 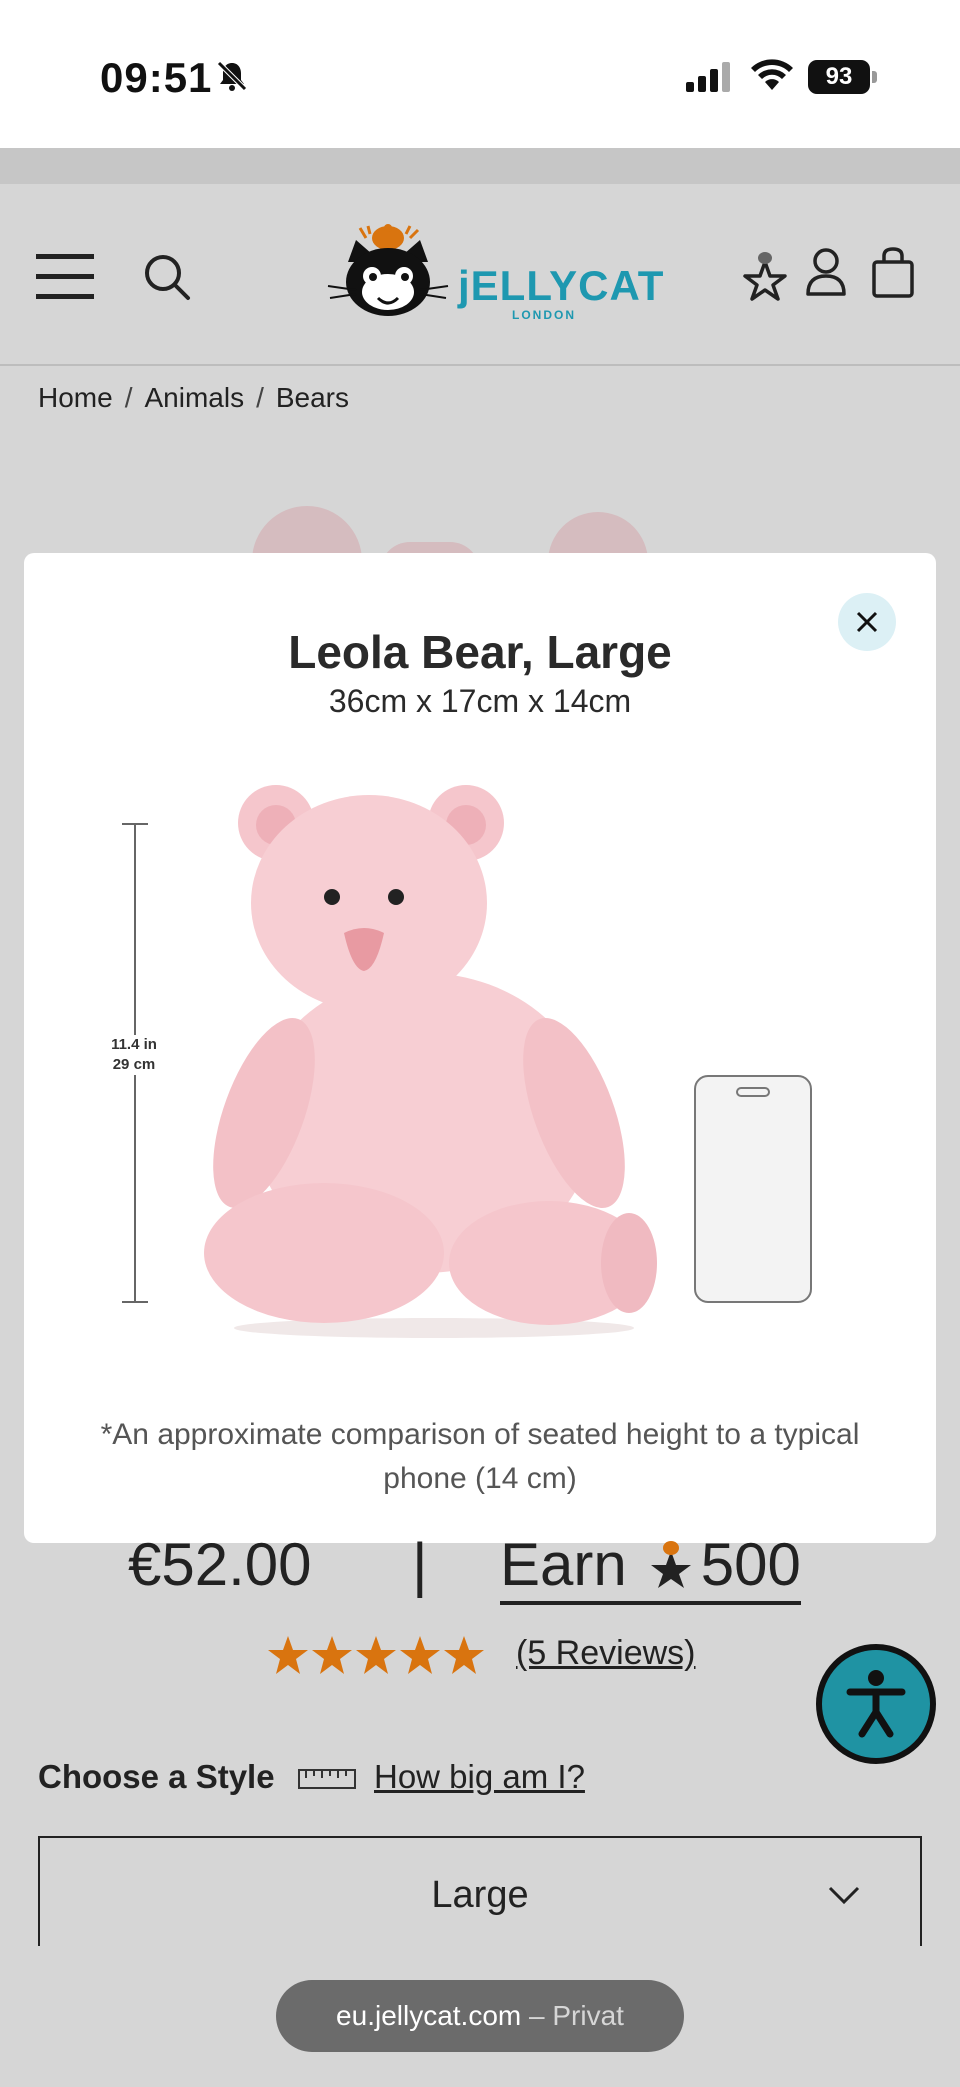 I want to click on battery-level: 93, so click(x=839, y=77).